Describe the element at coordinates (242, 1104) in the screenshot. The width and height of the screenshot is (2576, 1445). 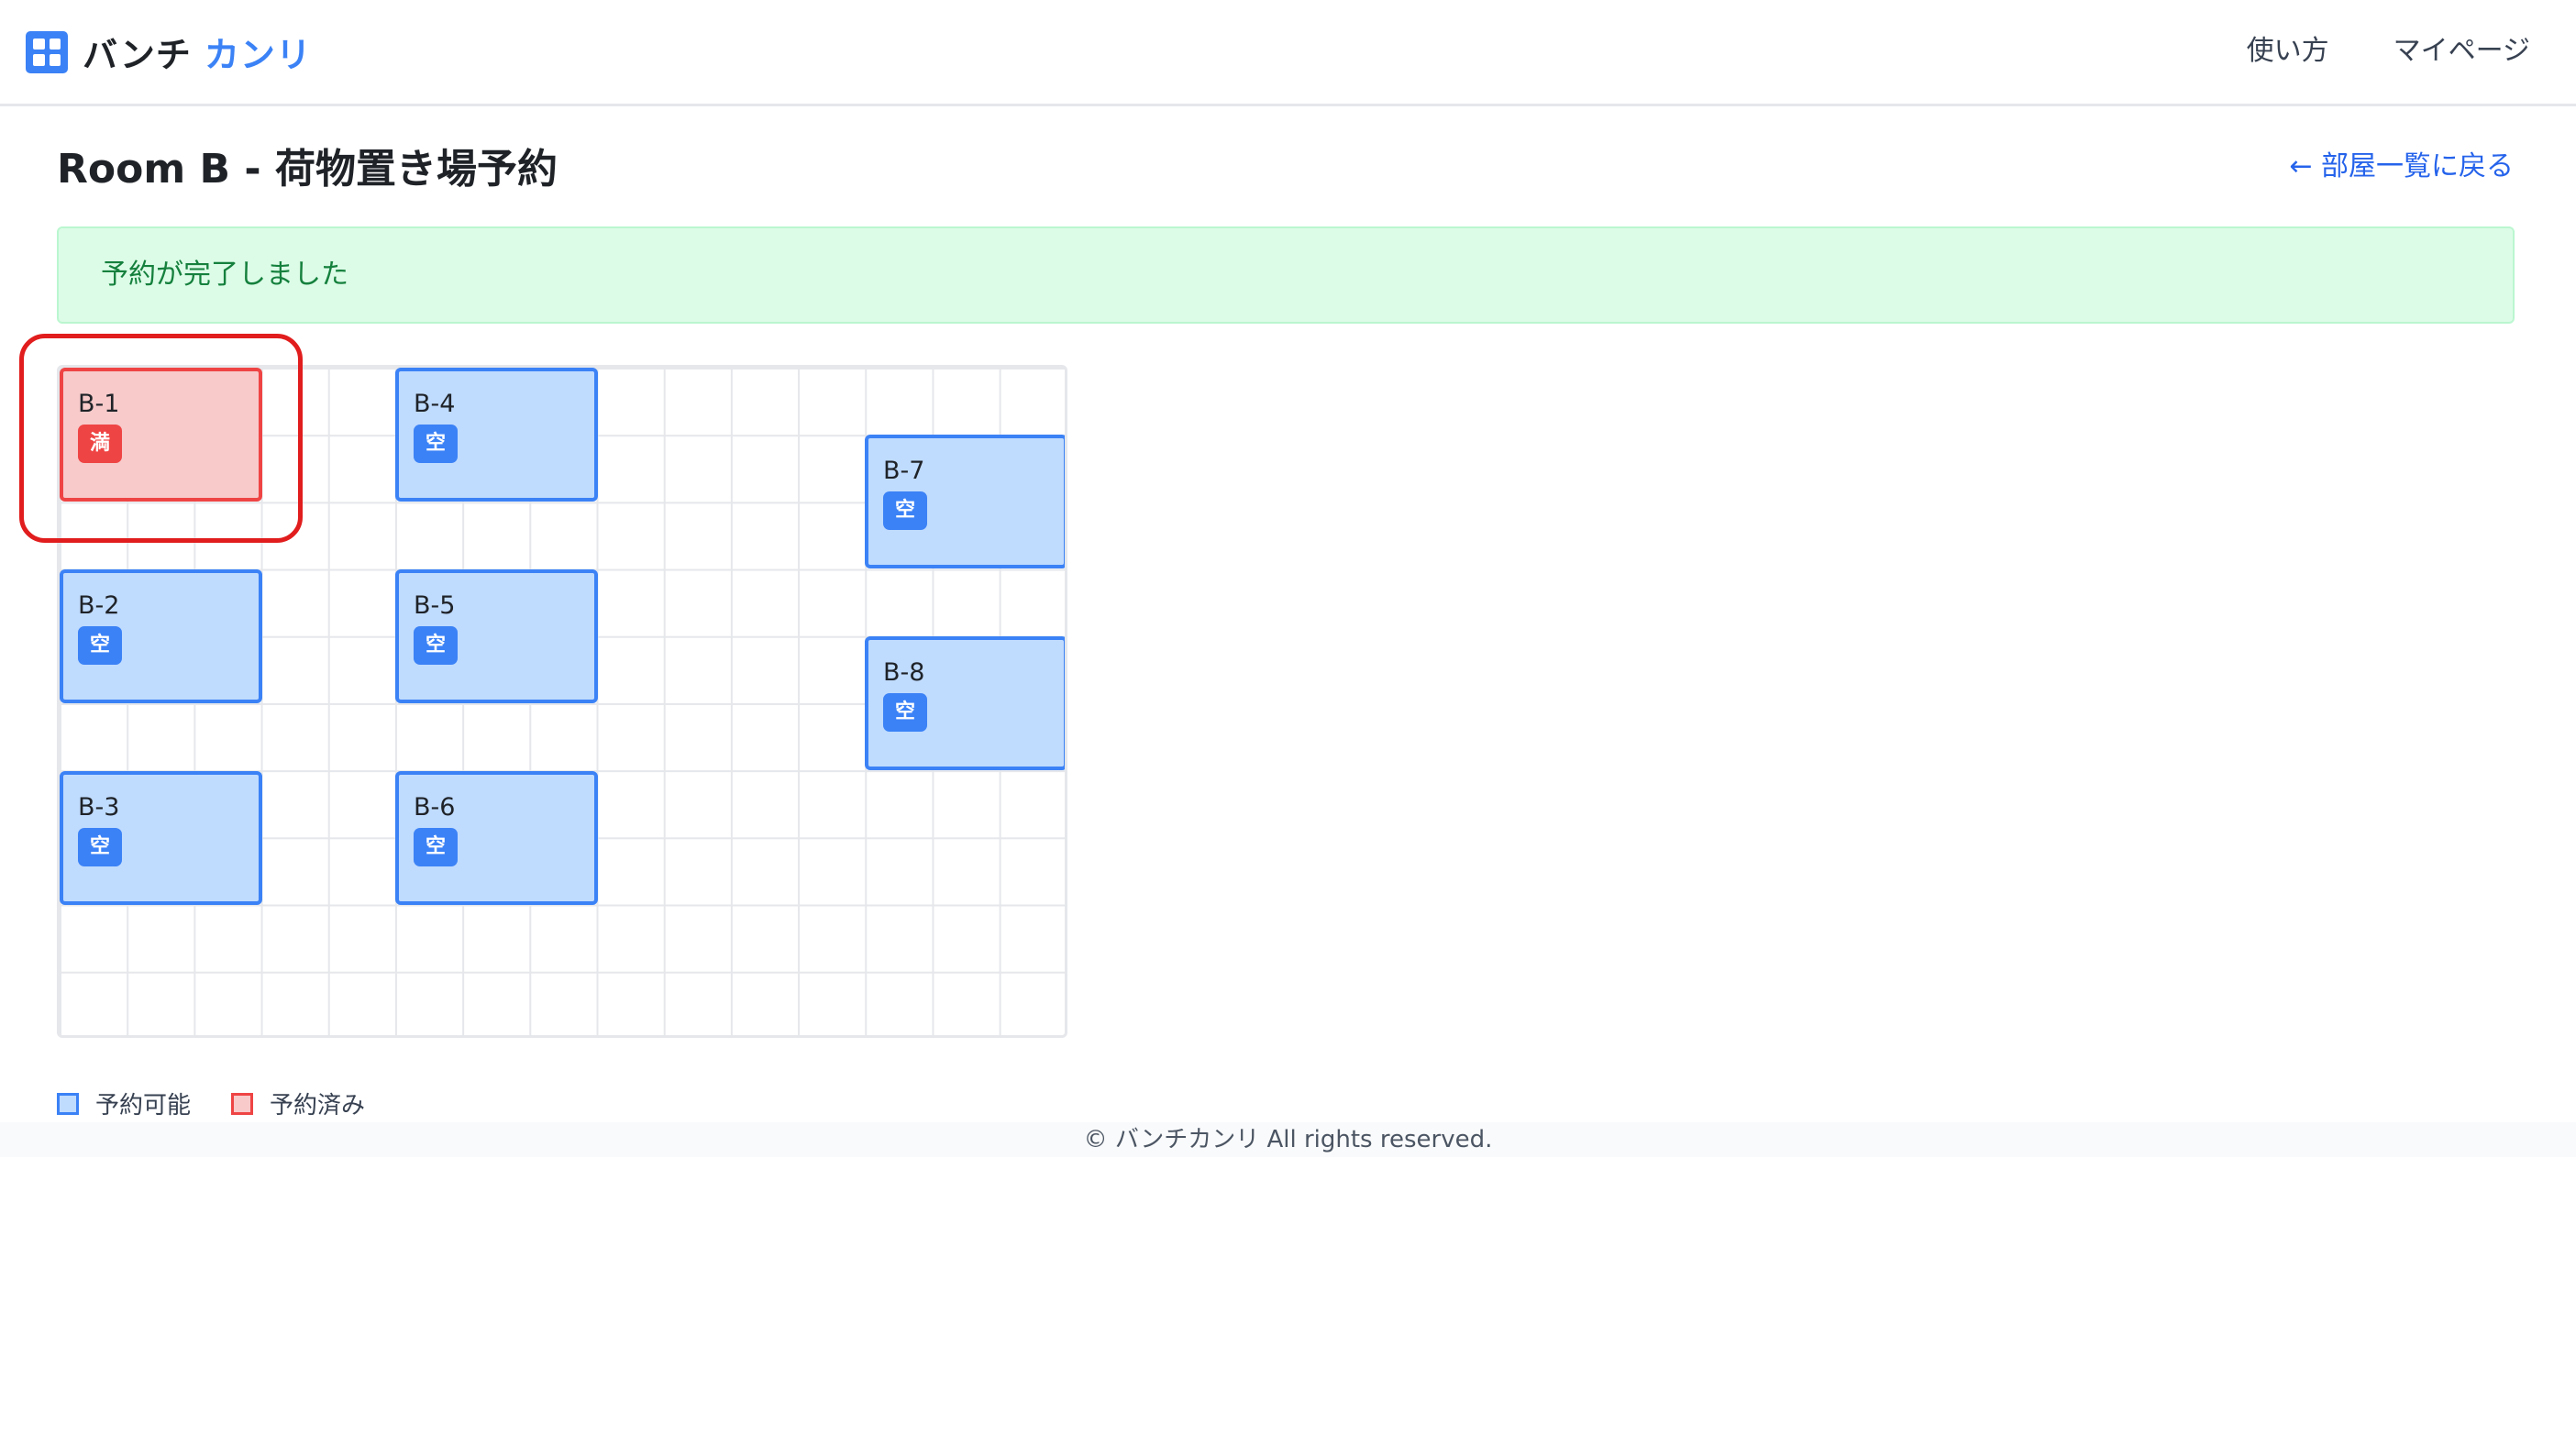
I see `legend-swatch-full` at that location.